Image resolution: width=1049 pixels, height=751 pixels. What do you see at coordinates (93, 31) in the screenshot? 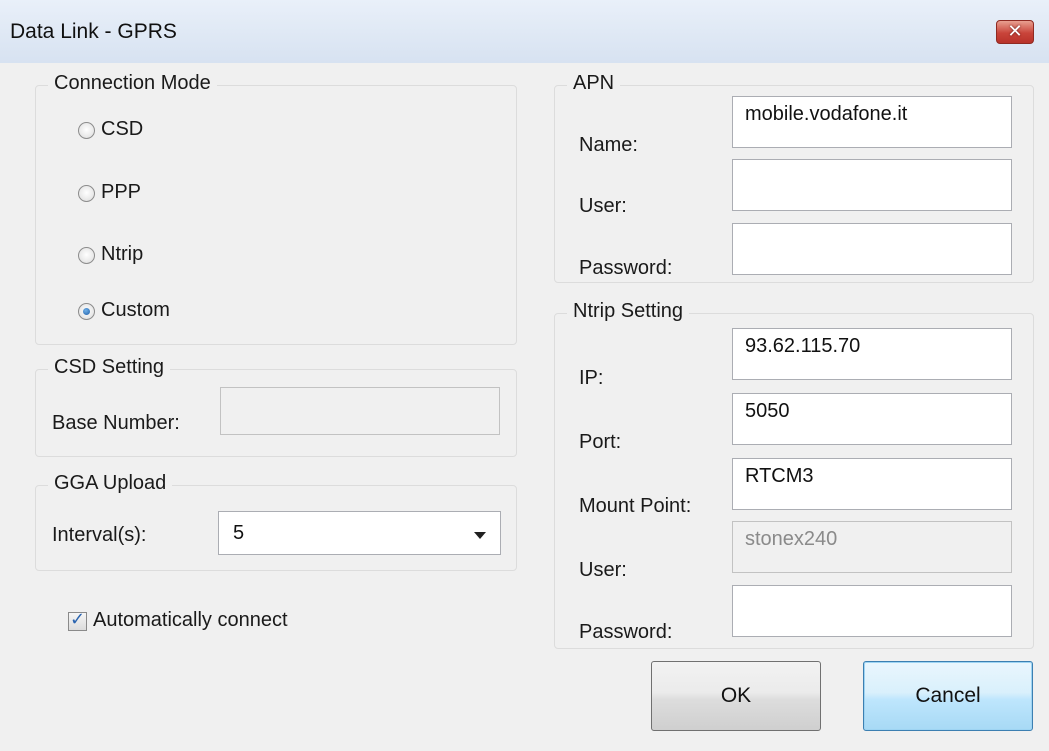
I see `window-title: Data Link - GPRS` at bounding box center [93, 31].